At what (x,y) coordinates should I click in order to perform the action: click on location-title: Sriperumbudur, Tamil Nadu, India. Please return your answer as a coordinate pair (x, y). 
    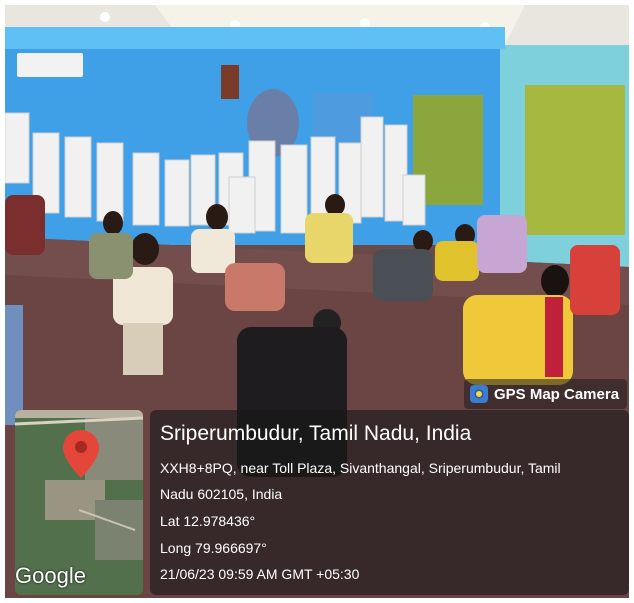
    Looking at the image, I should click on (316, 433).